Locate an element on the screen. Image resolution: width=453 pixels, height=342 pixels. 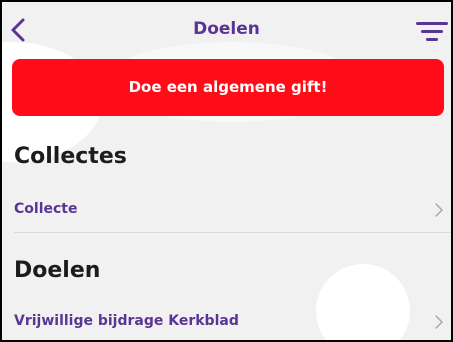
filter-button is located at coordinates (432, 32).